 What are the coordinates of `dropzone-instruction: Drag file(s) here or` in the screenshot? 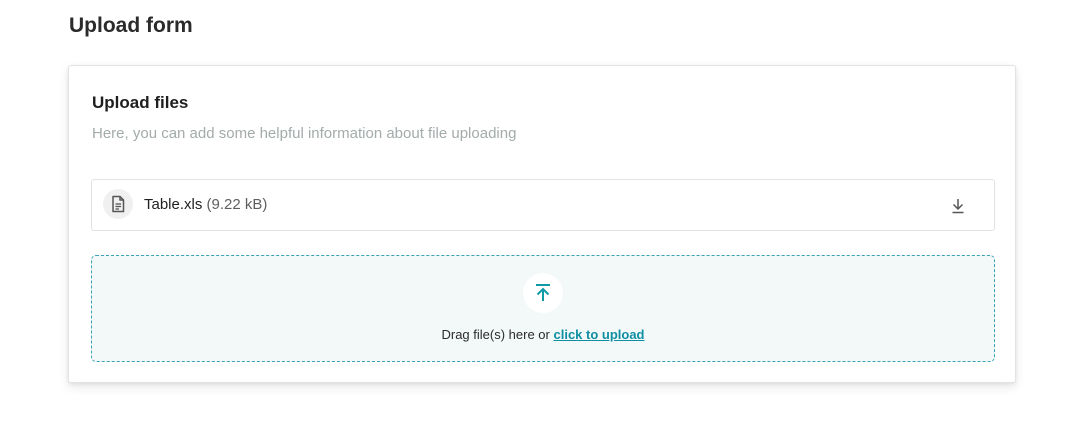 It's located at (495, 334).